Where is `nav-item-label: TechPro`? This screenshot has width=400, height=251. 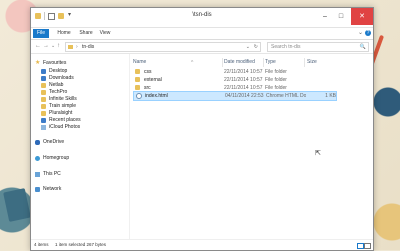
nav-item-label: TechPro is located at coordinates (58, 92).